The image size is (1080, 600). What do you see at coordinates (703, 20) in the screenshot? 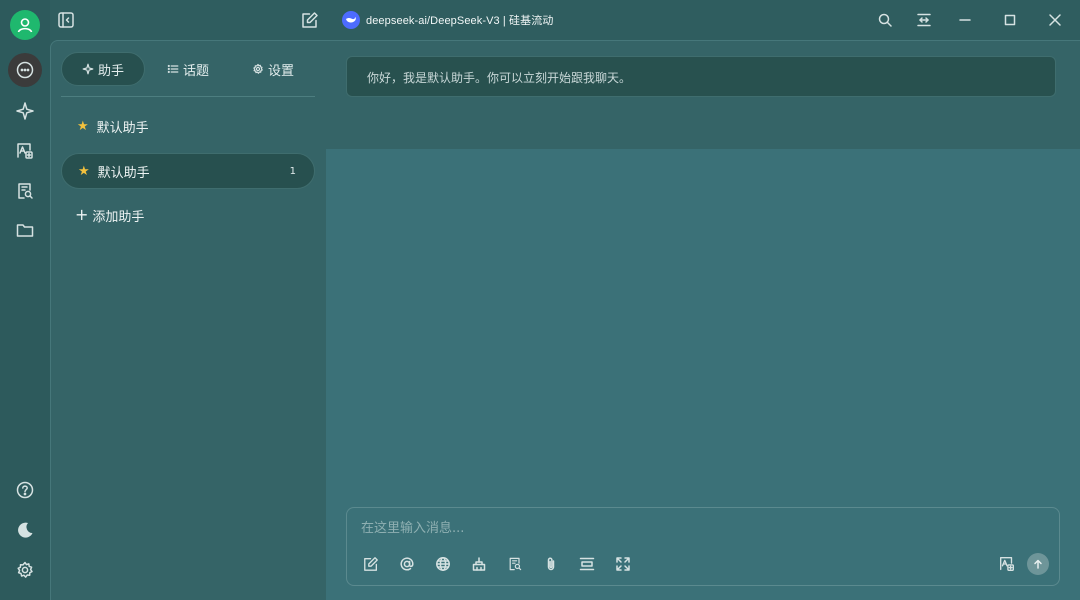
I see `title-bar: deepseek-ai/DeepSeek-V3 | 硅基流动` at bounding box center [703, 20].